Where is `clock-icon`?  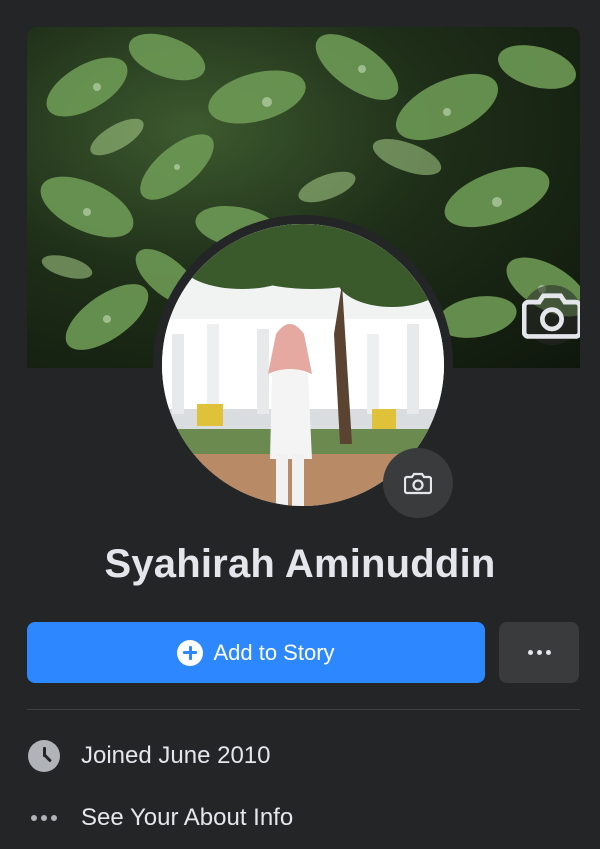
clock-icon is located at coordinates (44, 756).